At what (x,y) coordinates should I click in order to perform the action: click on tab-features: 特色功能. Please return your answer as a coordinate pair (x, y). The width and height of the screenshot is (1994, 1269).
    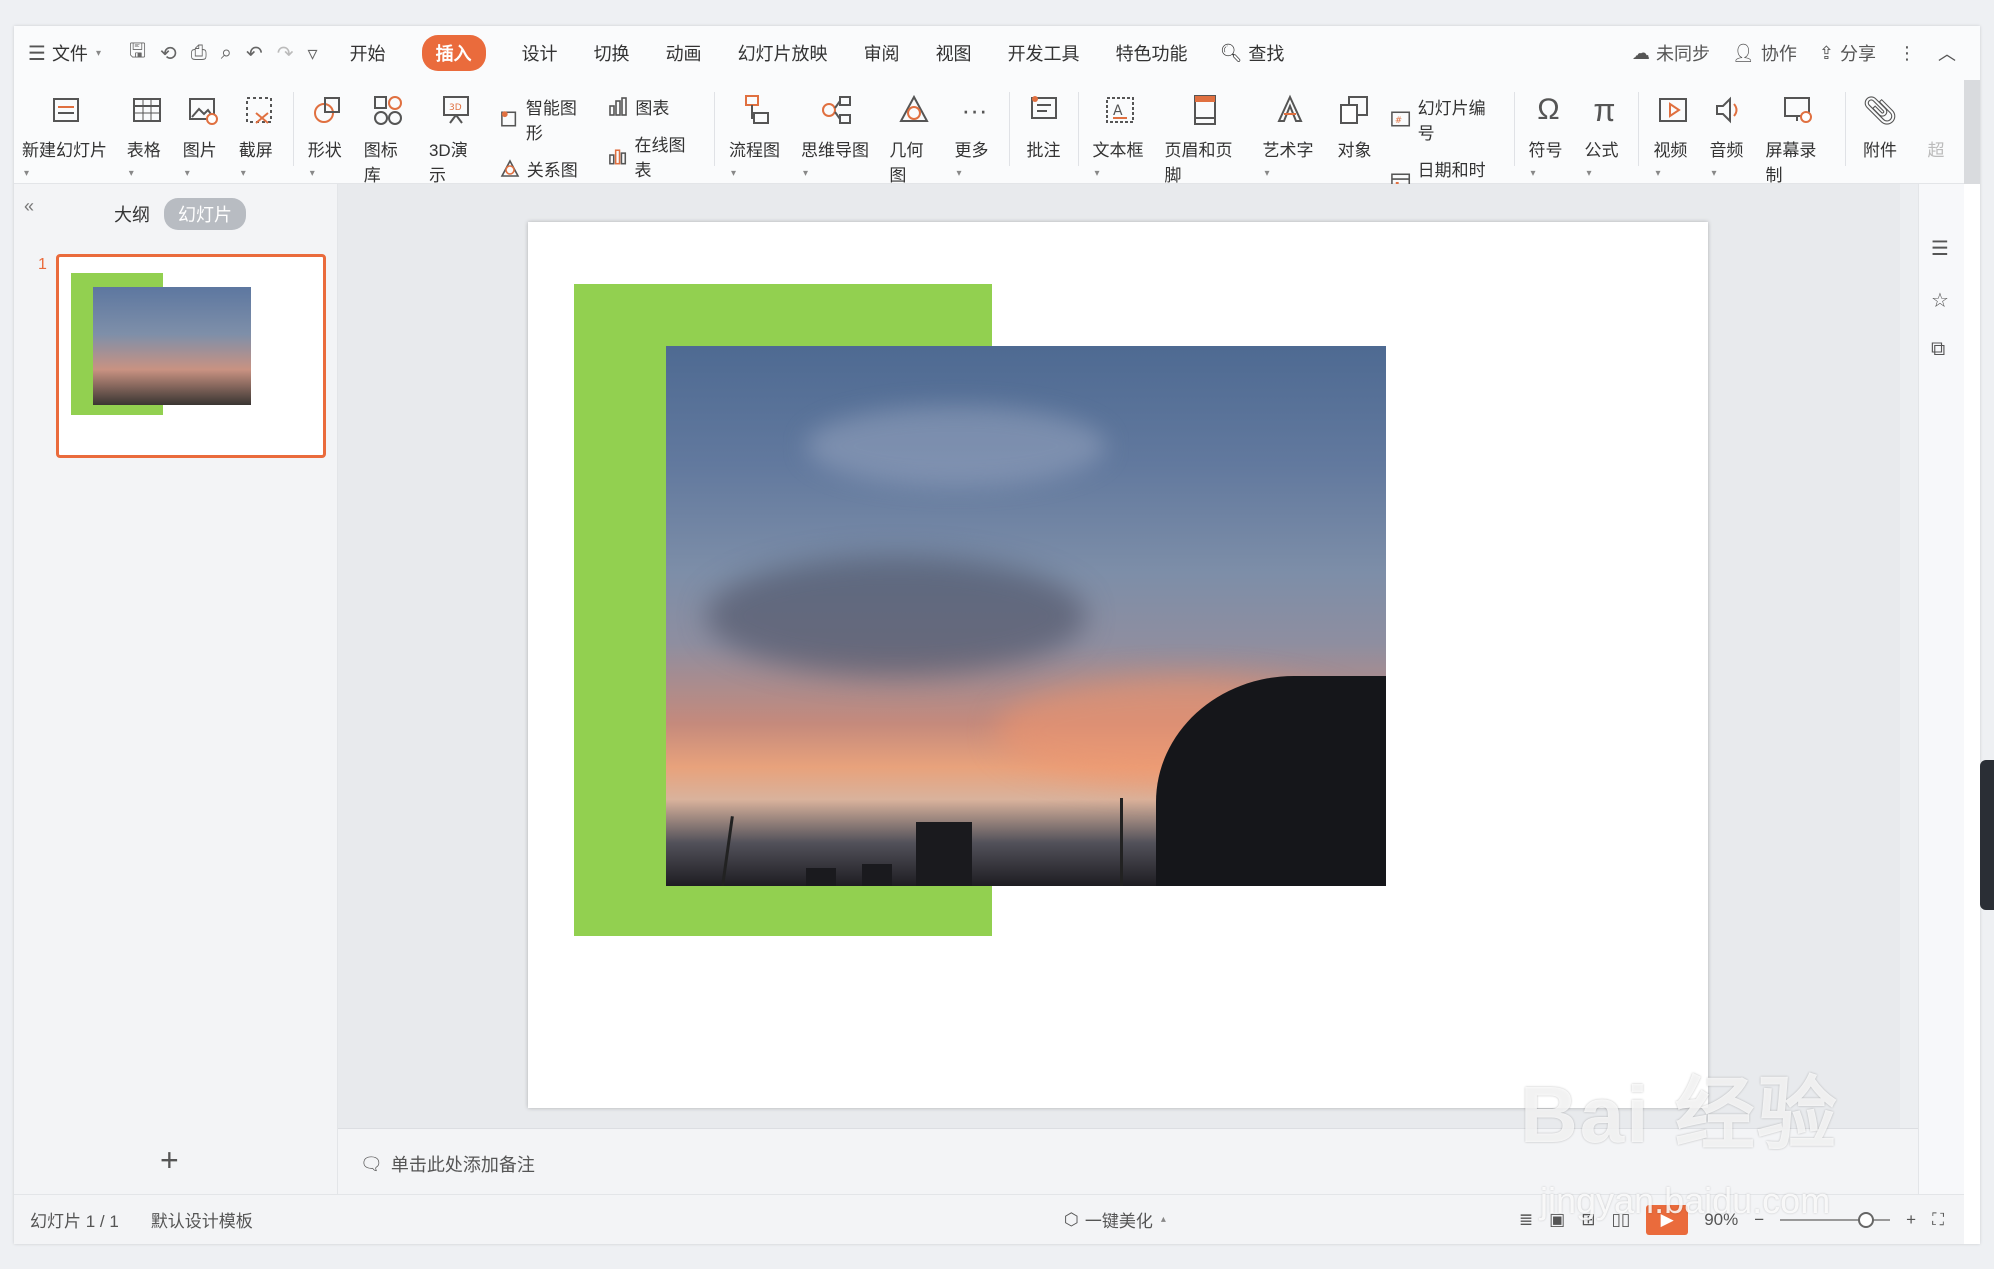
    Looking at the image, I should click on (1152, 53).